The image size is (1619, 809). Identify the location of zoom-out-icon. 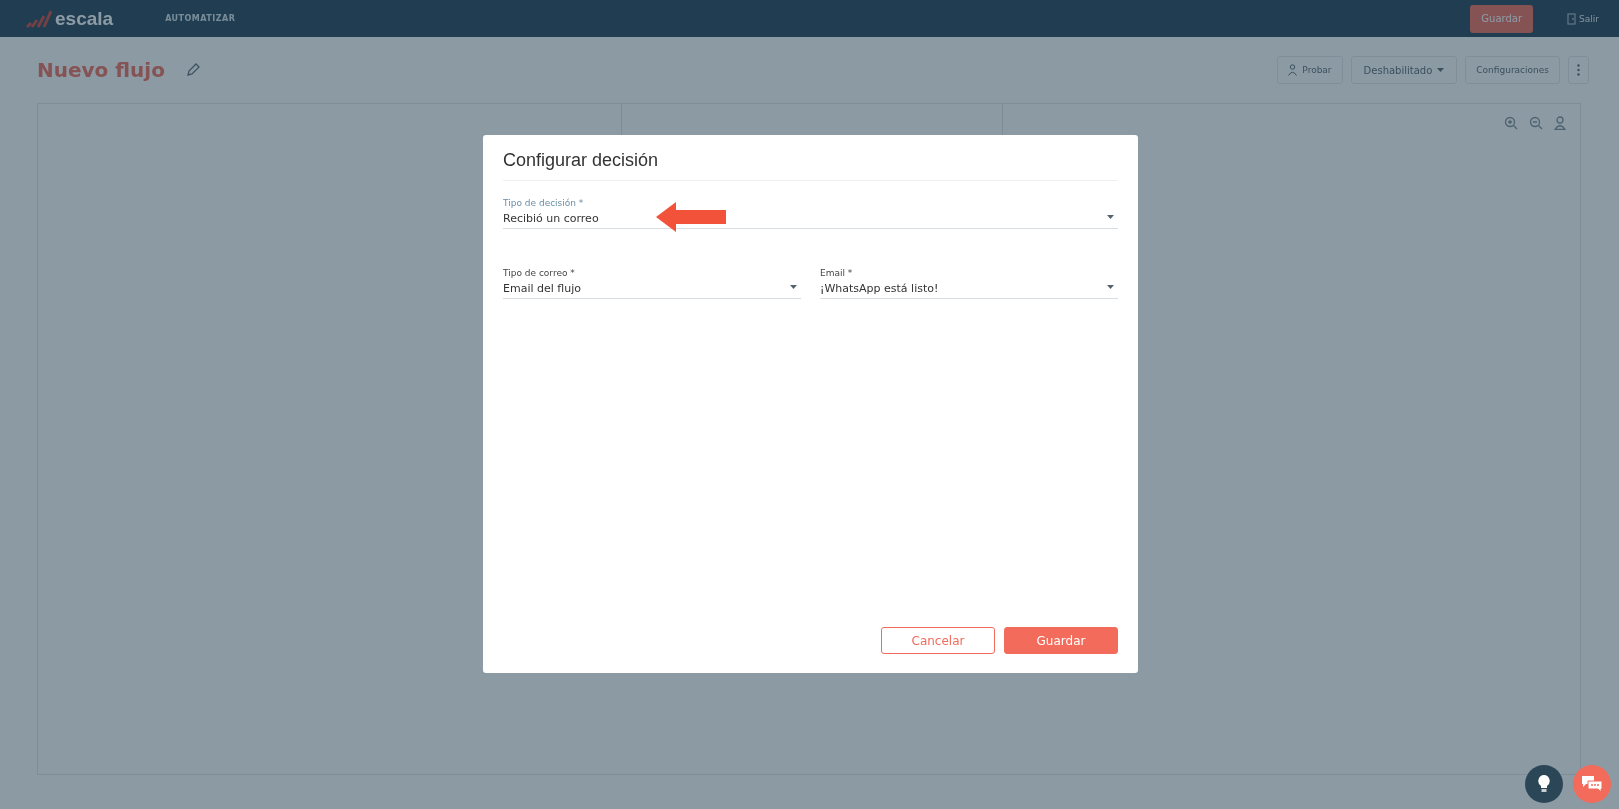
(1536, 123).